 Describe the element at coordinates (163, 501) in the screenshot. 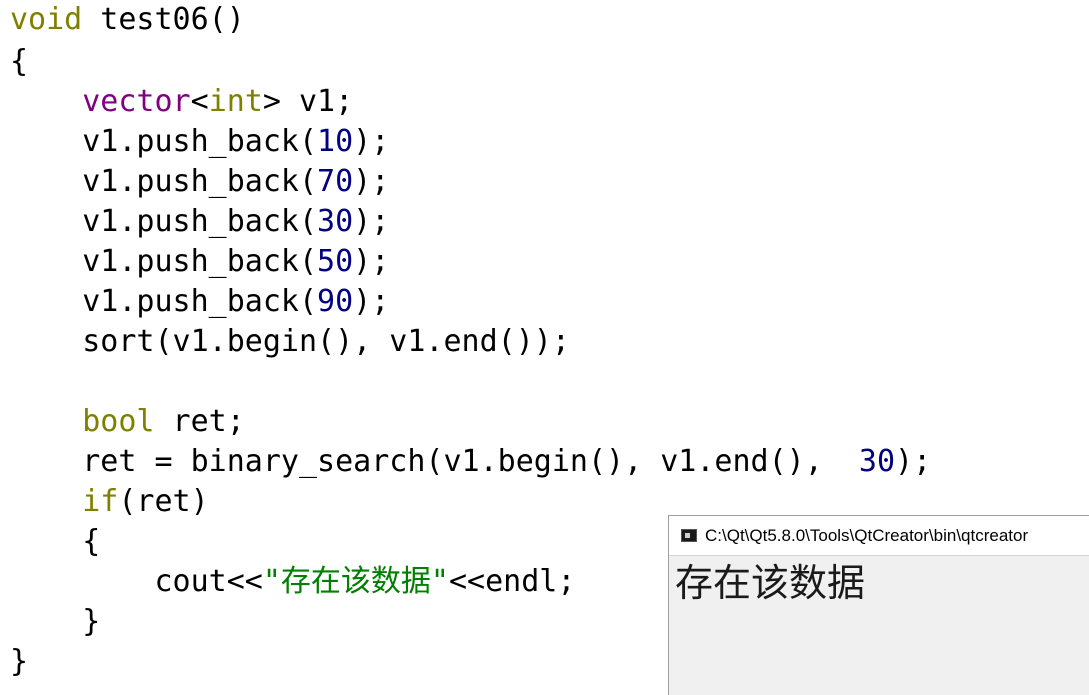

I see `code-token: (ret)` at that location.